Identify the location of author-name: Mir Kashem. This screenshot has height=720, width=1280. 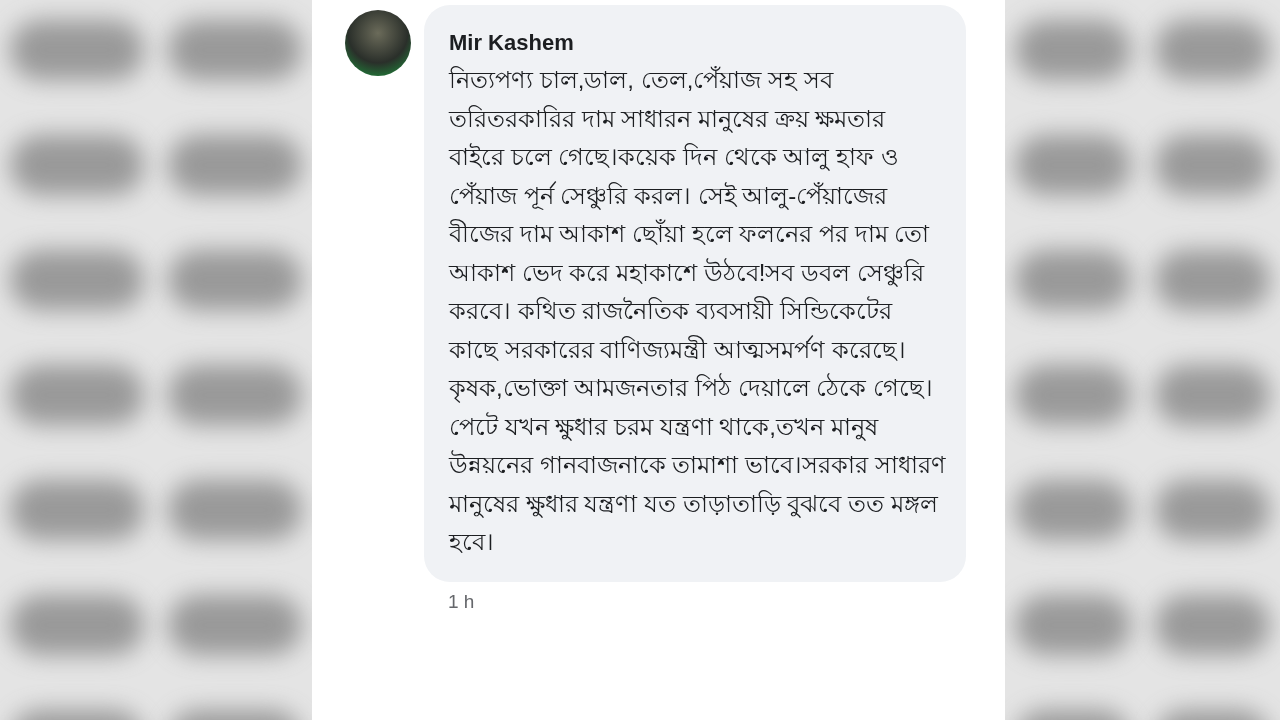
(697, 43).